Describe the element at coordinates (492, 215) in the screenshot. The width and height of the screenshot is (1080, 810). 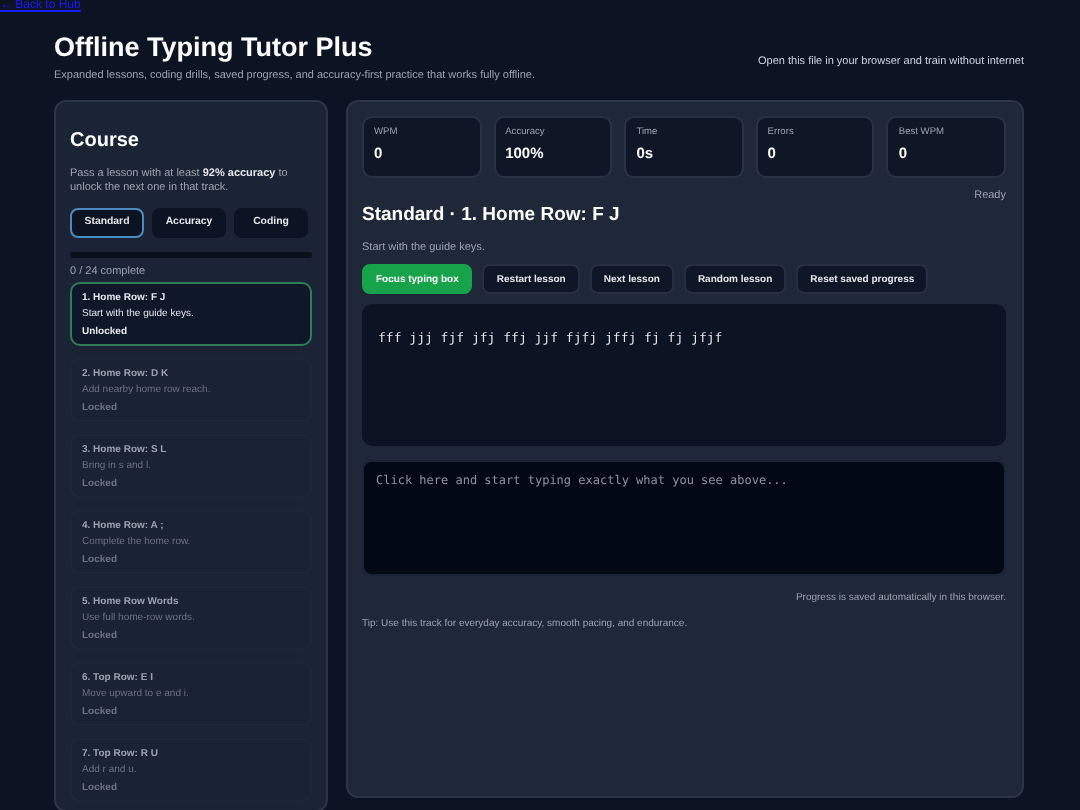
I see `lesson-heading: Standard · 1. Home Row: F J` at that location.